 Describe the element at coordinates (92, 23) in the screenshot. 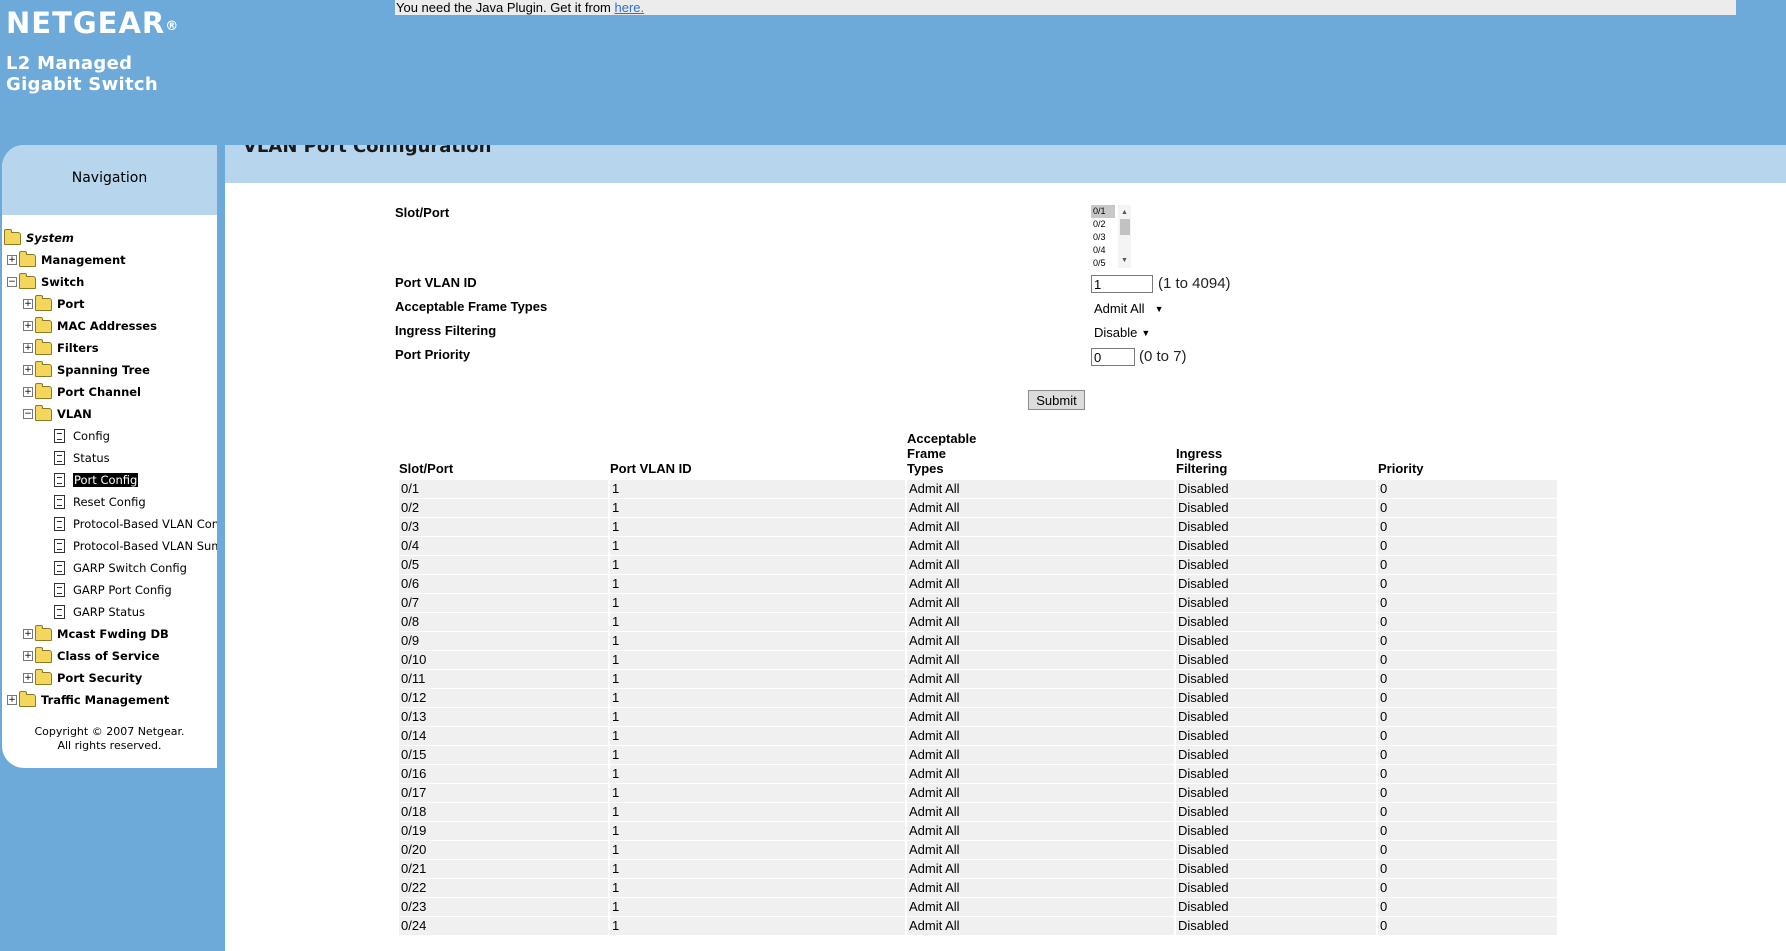

I see `netgear-logo: NETGEAR®` at that location.